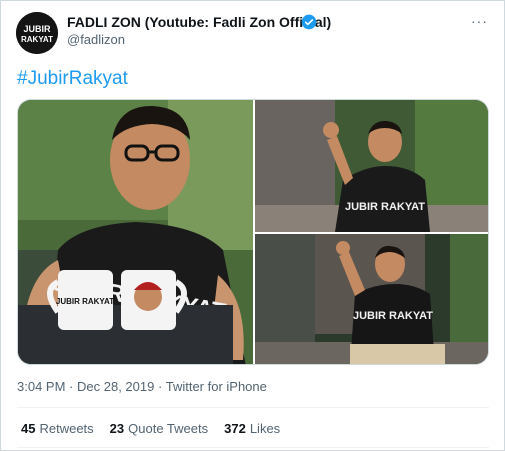 This screenshot has height=451, width=505. Describe the element at coordinates (371, 299) in the screenshot. I see `photo-3: JUBIR RAKYAT` at that location.